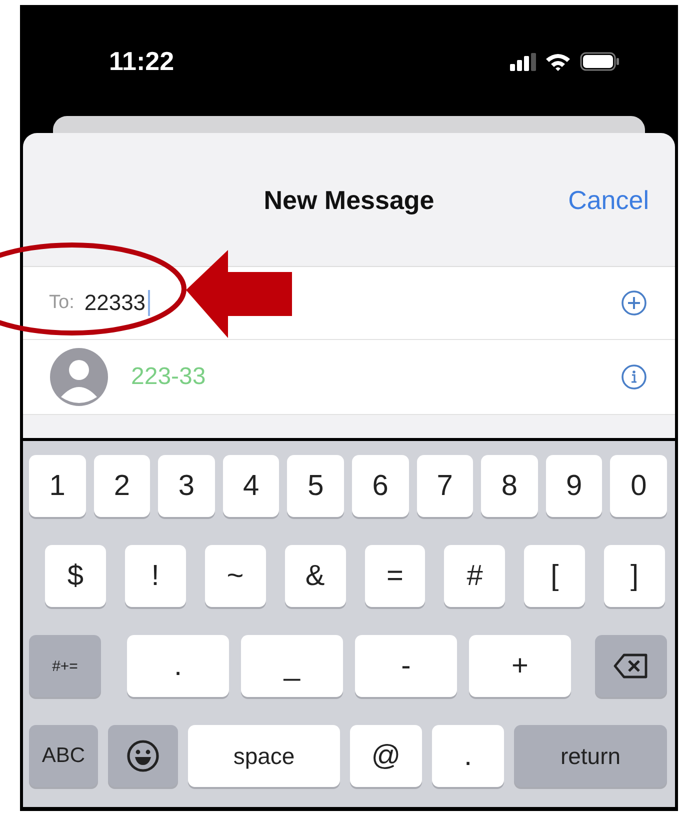 This screenshot has height=813, width=692. Describe the element at coordinates (523, 61) in the screenshot. I see `signal-icon` at that location.